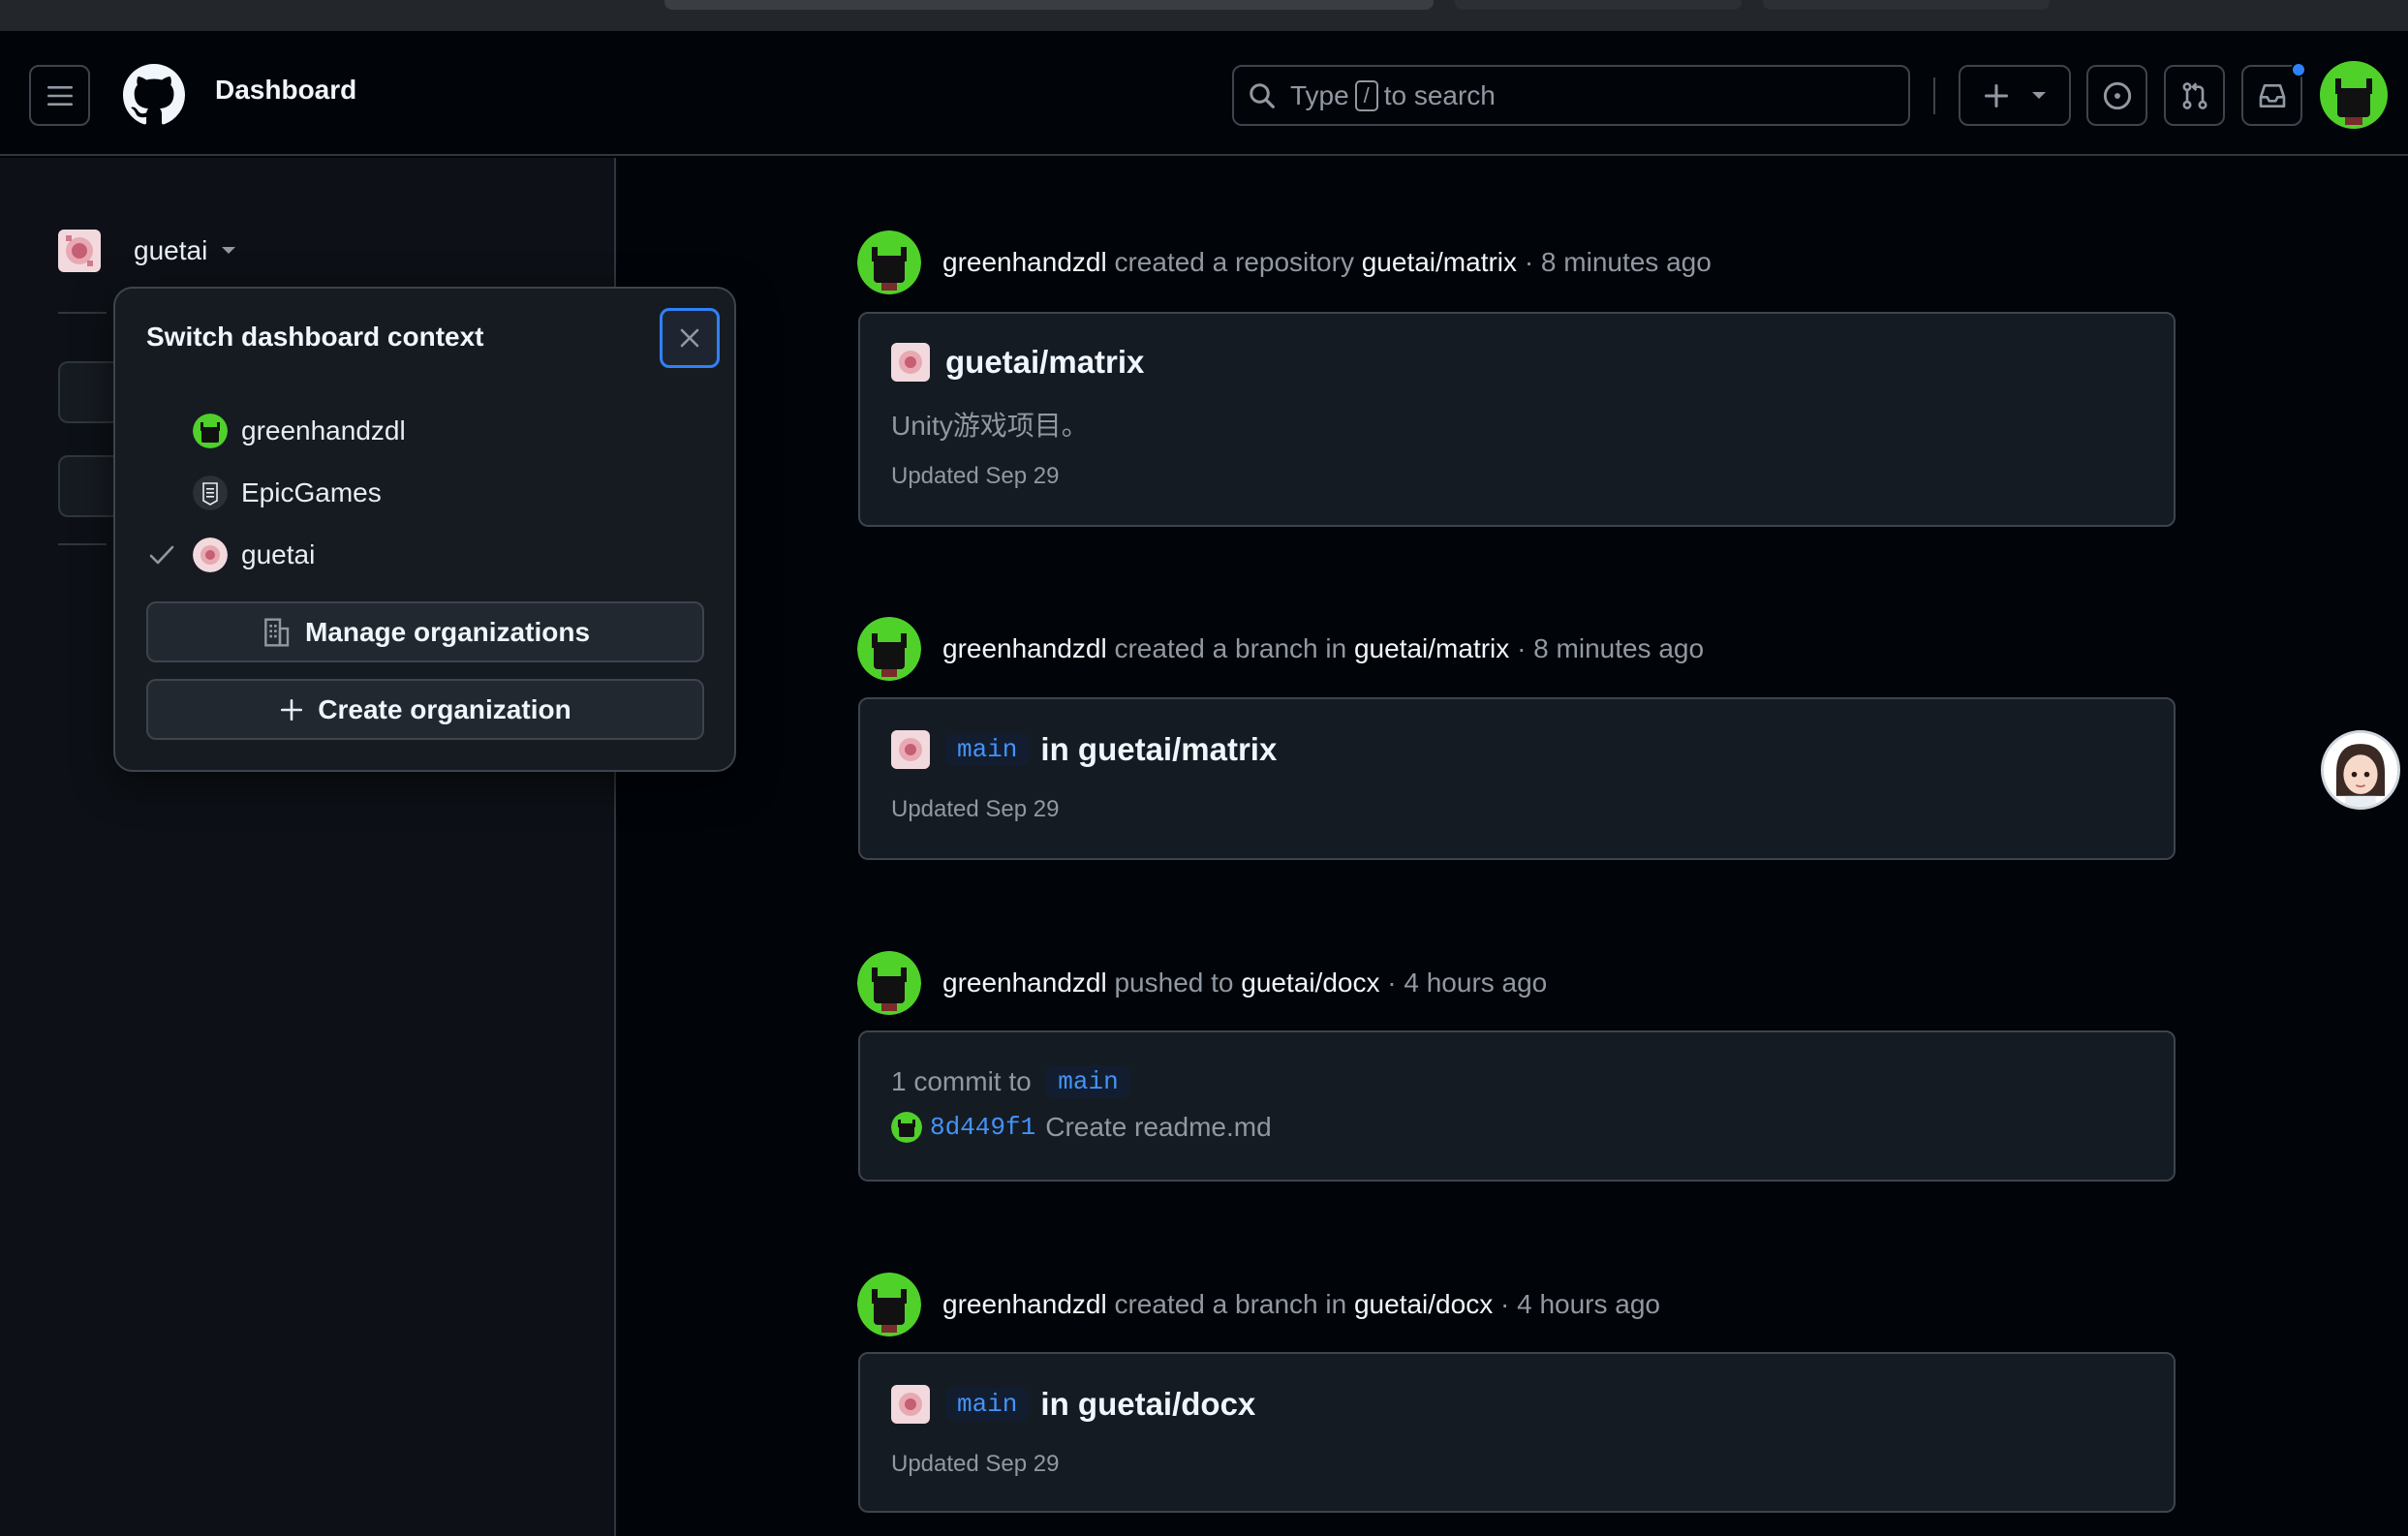 The width and height of the screenshot is (2408, 1536). What do you see at coordinates (1571, 95) in the screenshot?
I see `search-input: Type / to search` at bounding box center [1571, 95].